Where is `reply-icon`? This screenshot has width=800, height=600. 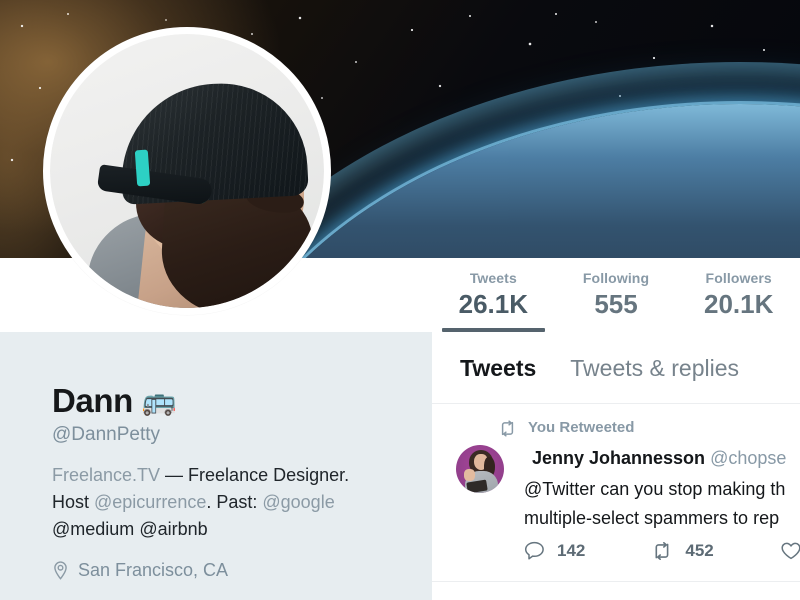 reply-icon is located at coordinates (534, 550).